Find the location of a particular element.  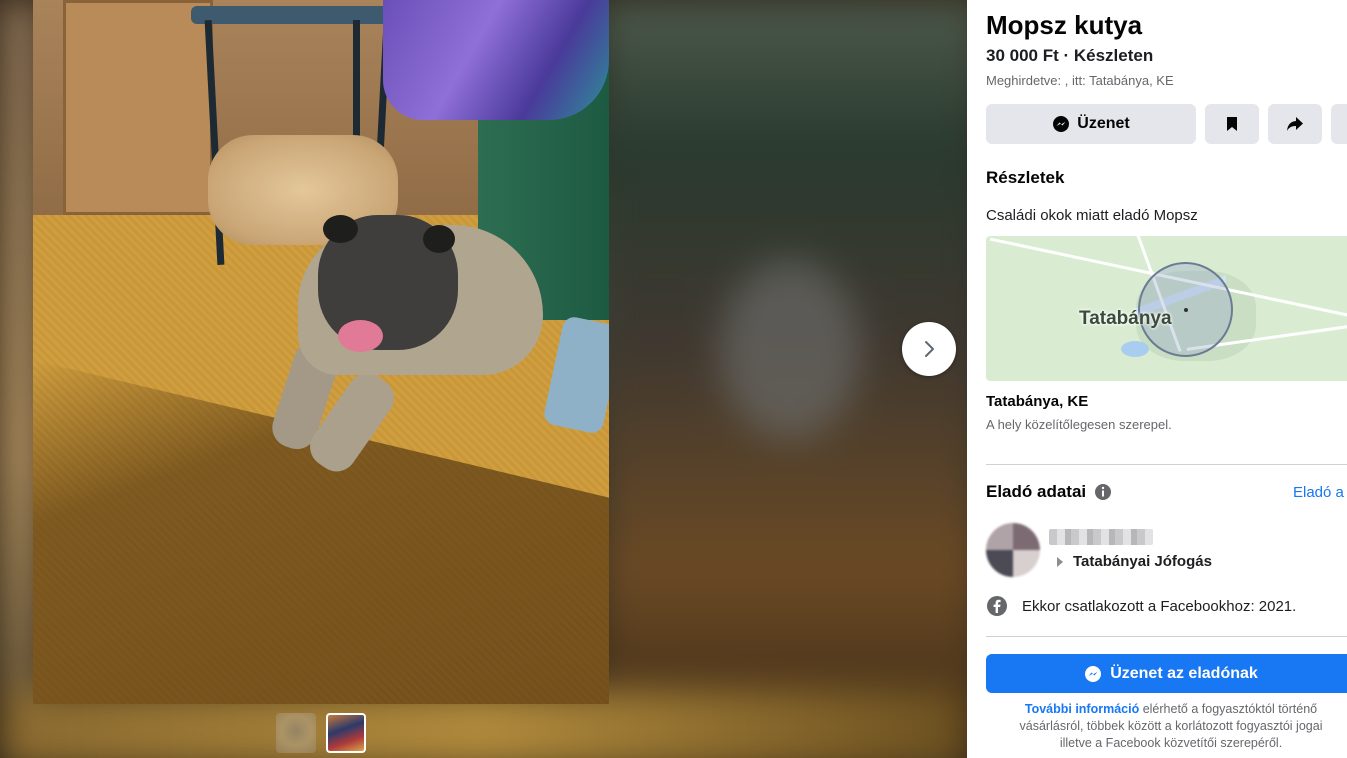

seller-heading-row: Eladó adatai is located at coordinates (1049, 492).